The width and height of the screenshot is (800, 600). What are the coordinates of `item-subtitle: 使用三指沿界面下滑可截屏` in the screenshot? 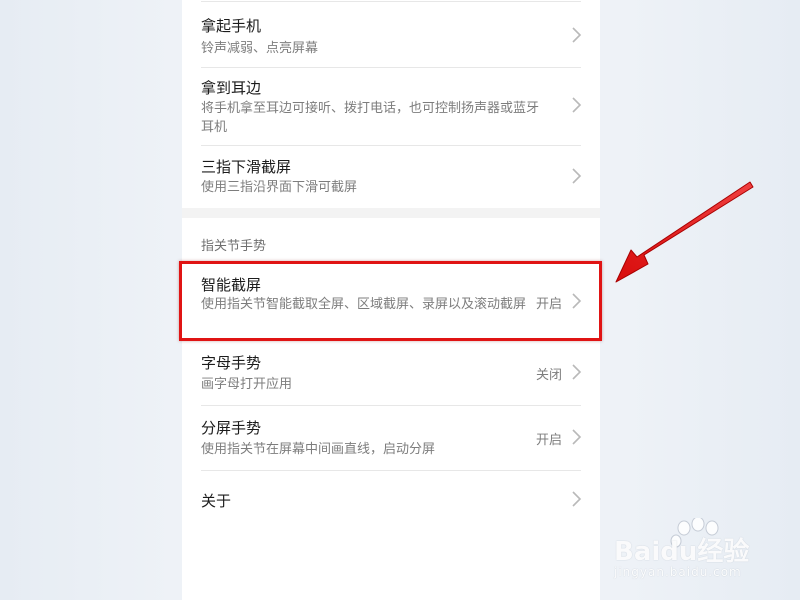 It's located at (279, 187).